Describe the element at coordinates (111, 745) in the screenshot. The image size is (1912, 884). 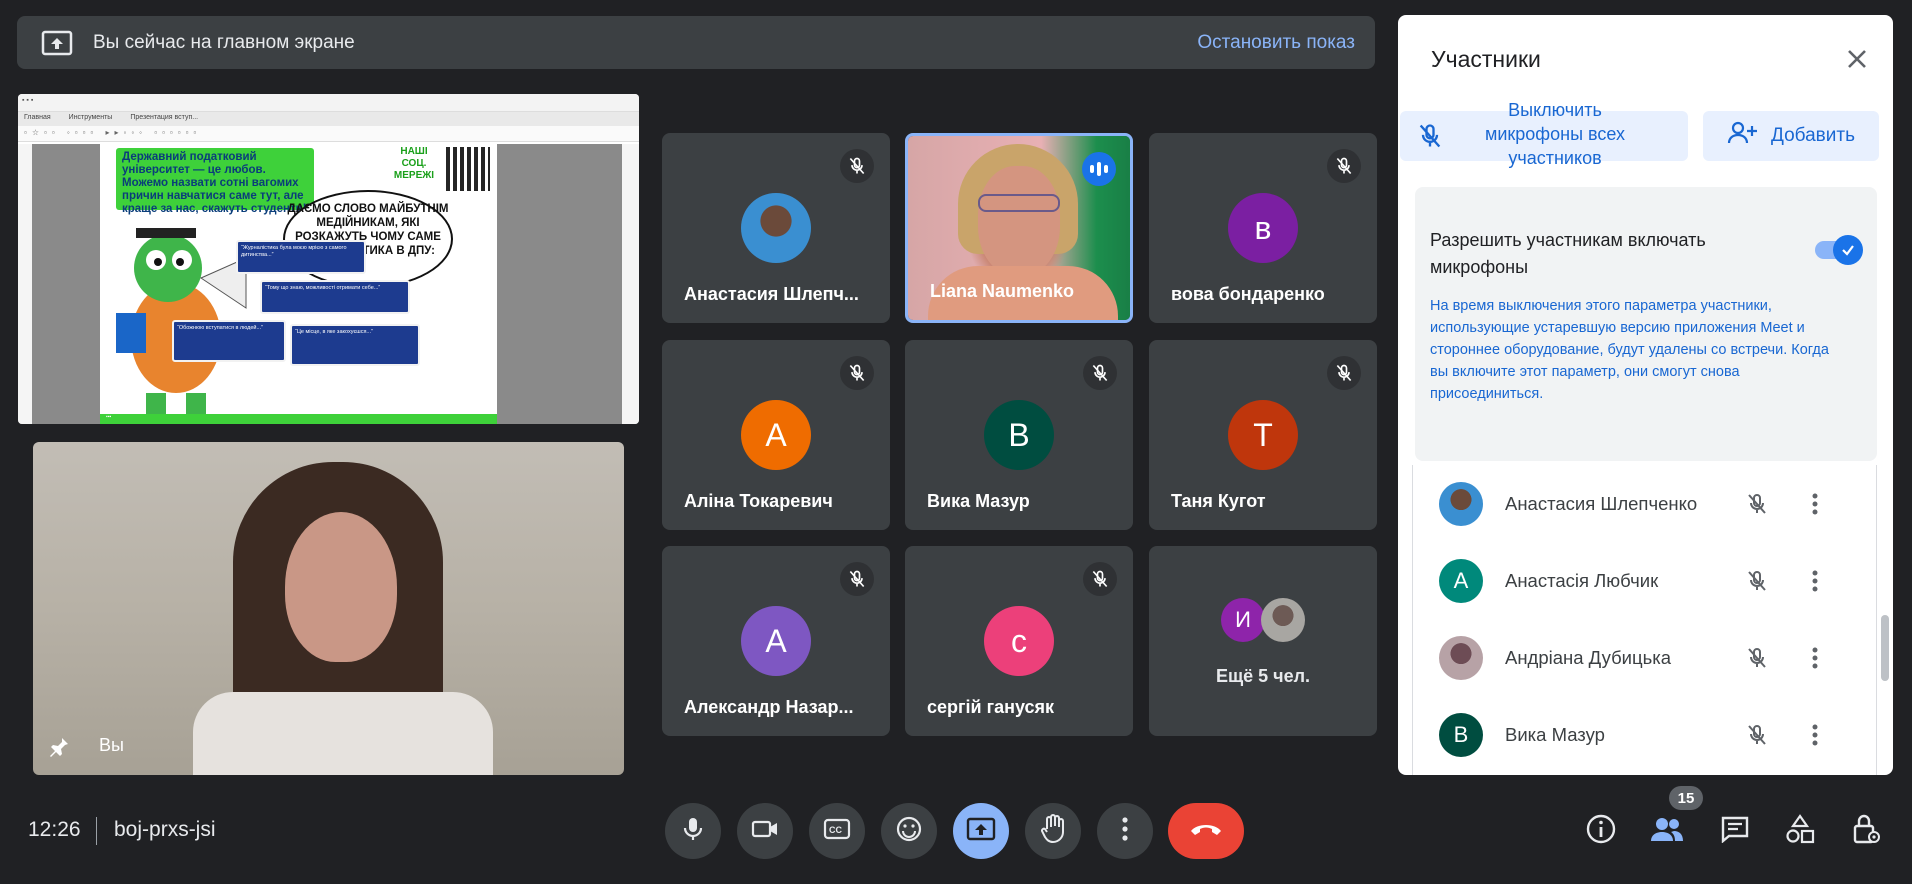
I see `self-name-label: Вы` at that location.